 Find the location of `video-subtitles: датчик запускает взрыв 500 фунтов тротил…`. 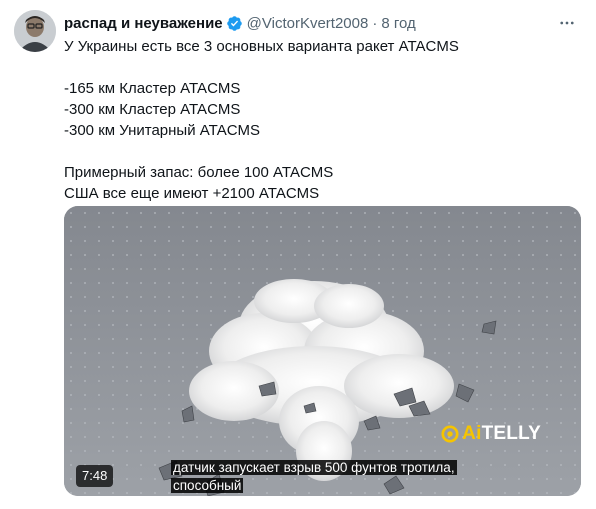

video-subtitles: датчик запускает взрыв 500 фунтов тротил… is located at coordinates (321, 477).